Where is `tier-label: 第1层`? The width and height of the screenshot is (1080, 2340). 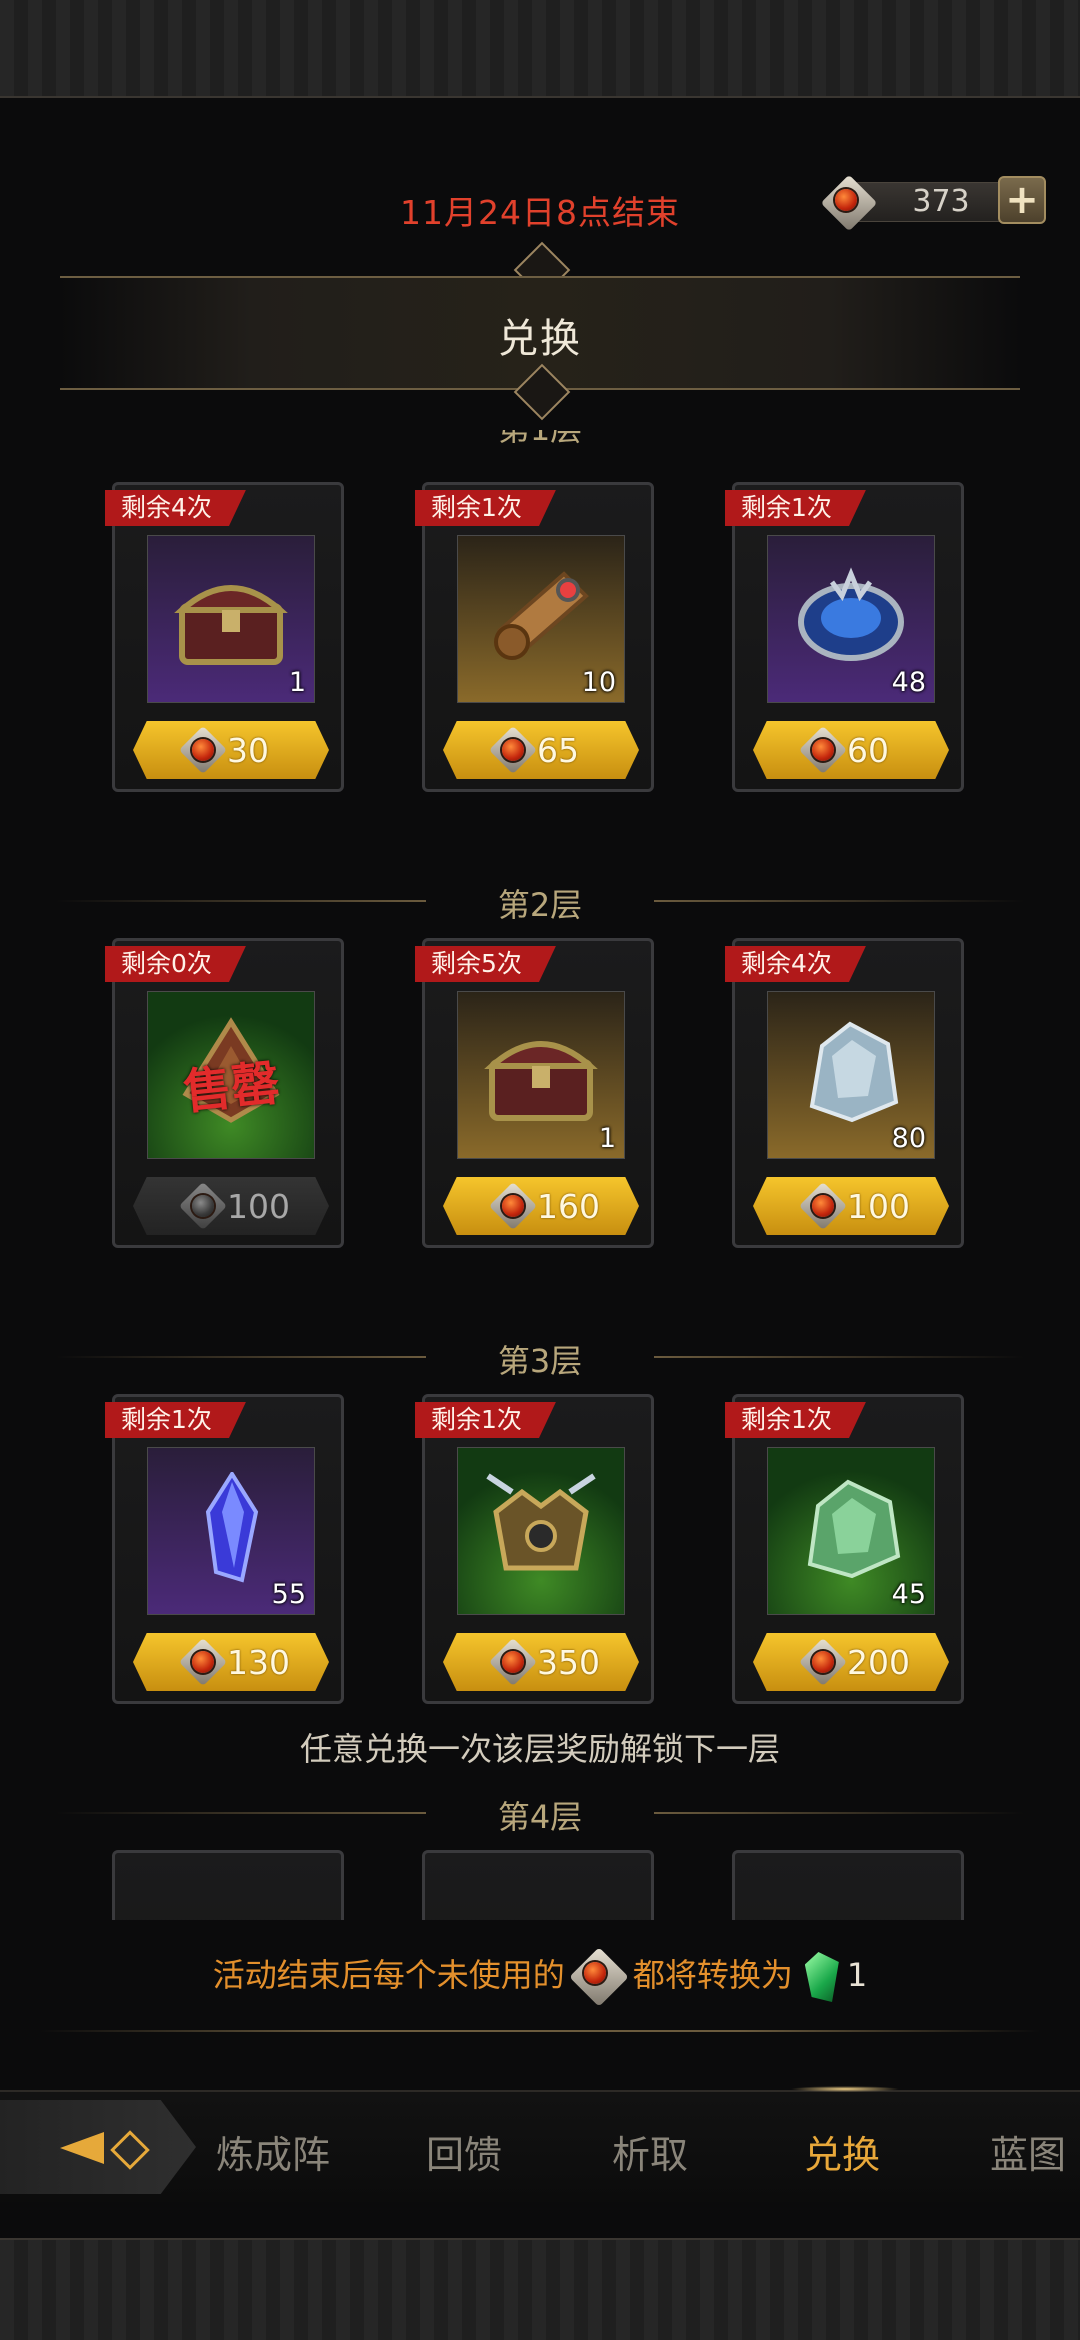 tier-label: 第1层 is located at coordinates (540, 440).